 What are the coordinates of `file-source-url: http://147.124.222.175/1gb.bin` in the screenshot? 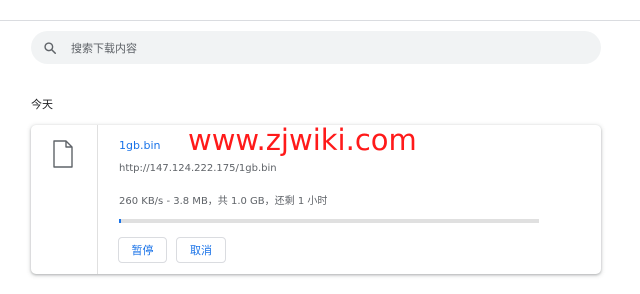 It's located at (198, 168).